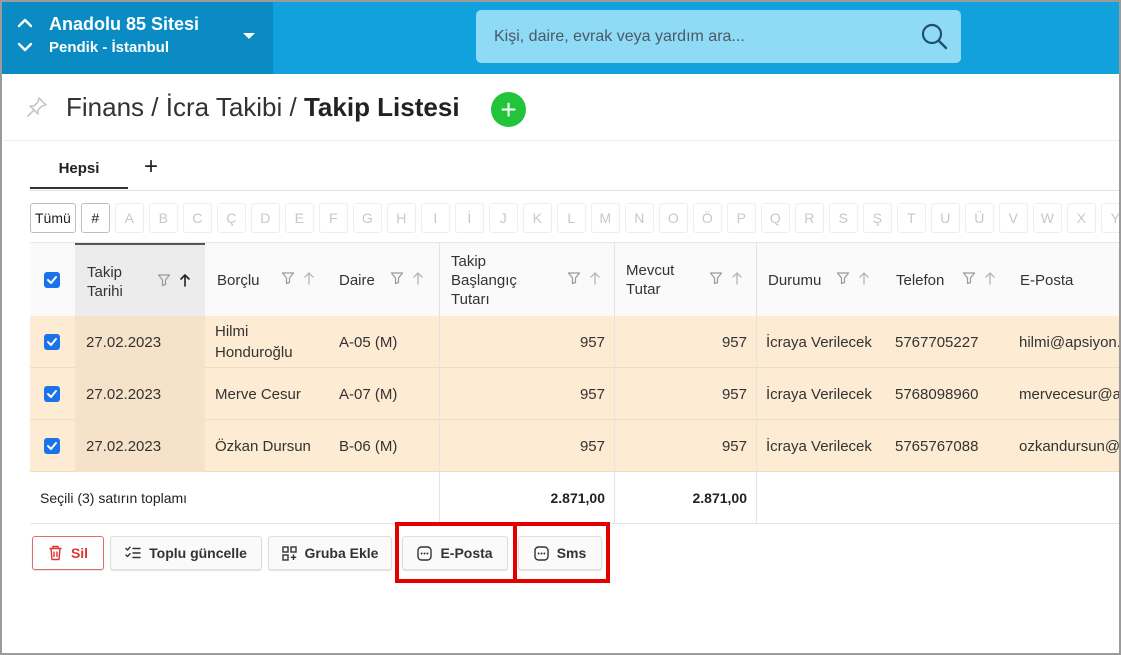  Describe the element at coordinates (330, 553) in the screenshot. I see `add-to-group-button: Gruba Ekle` at that location.